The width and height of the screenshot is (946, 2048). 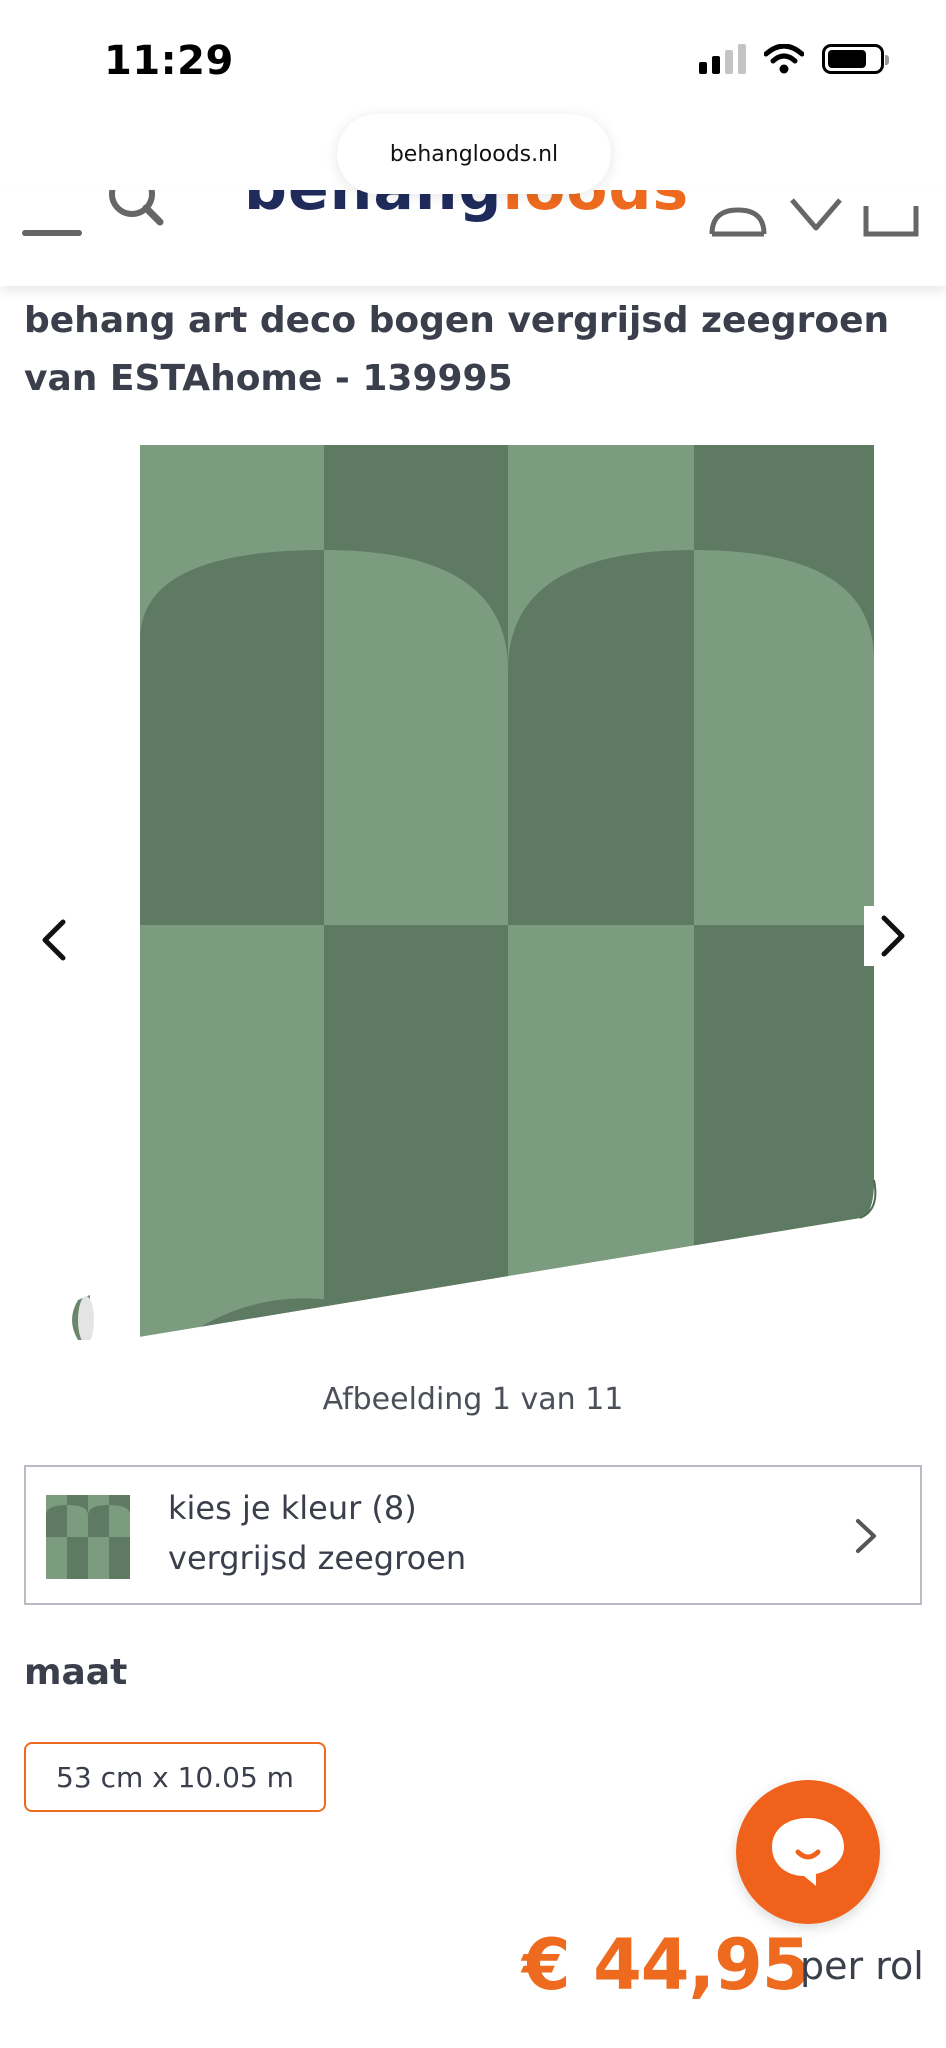 What do you see at coordinates (292, 1508) in the screenshot?
I see `color-selector-label: kies je kleur (8)` at bounding box center [292, 1508].